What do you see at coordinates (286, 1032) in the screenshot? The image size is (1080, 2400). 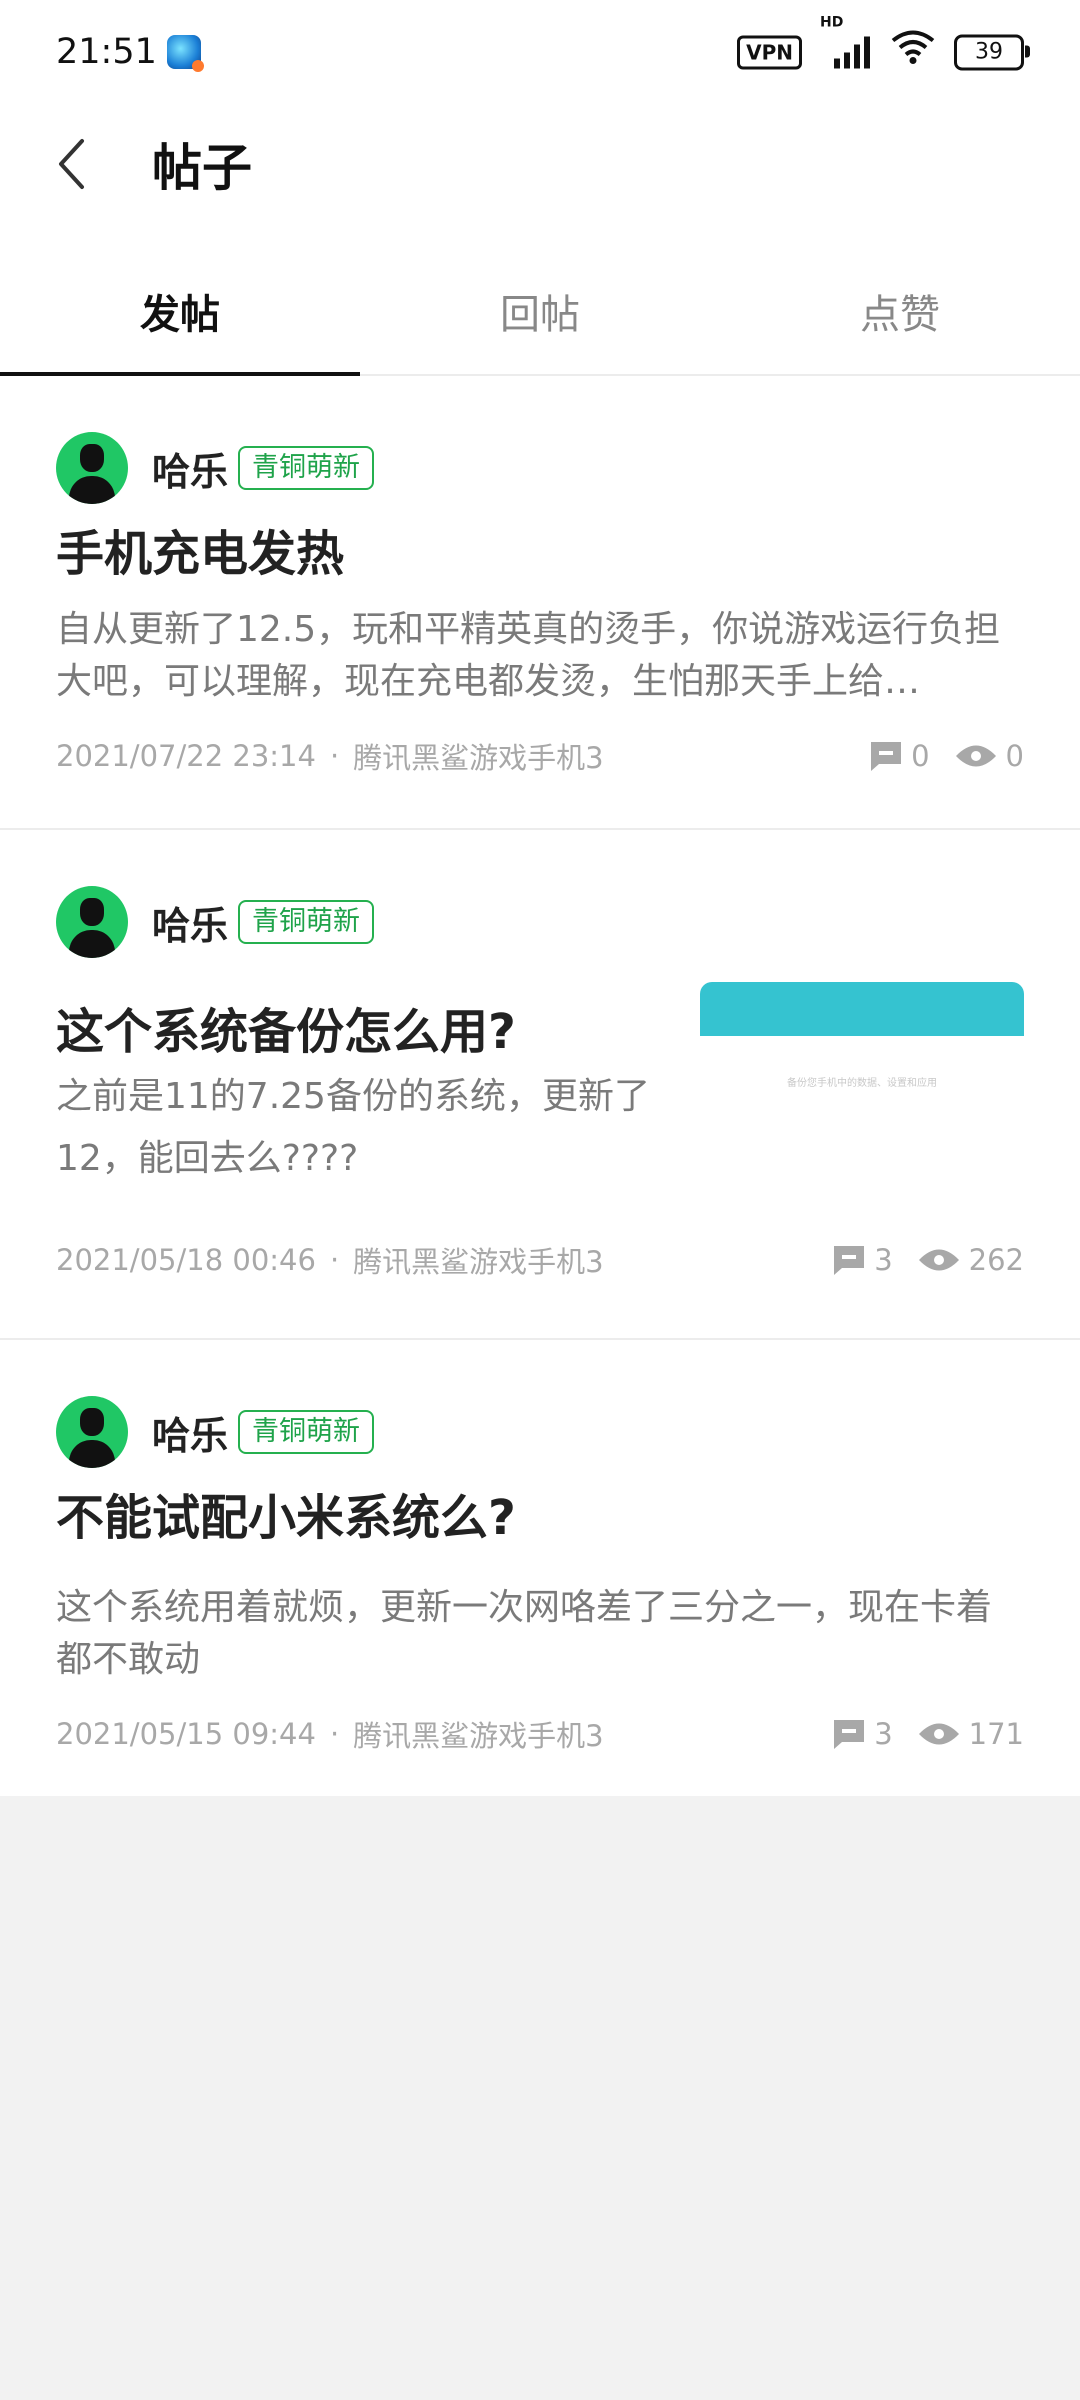 I see `post-title: 这个系统备份怎么用?` at bounding box center [286, 1032].